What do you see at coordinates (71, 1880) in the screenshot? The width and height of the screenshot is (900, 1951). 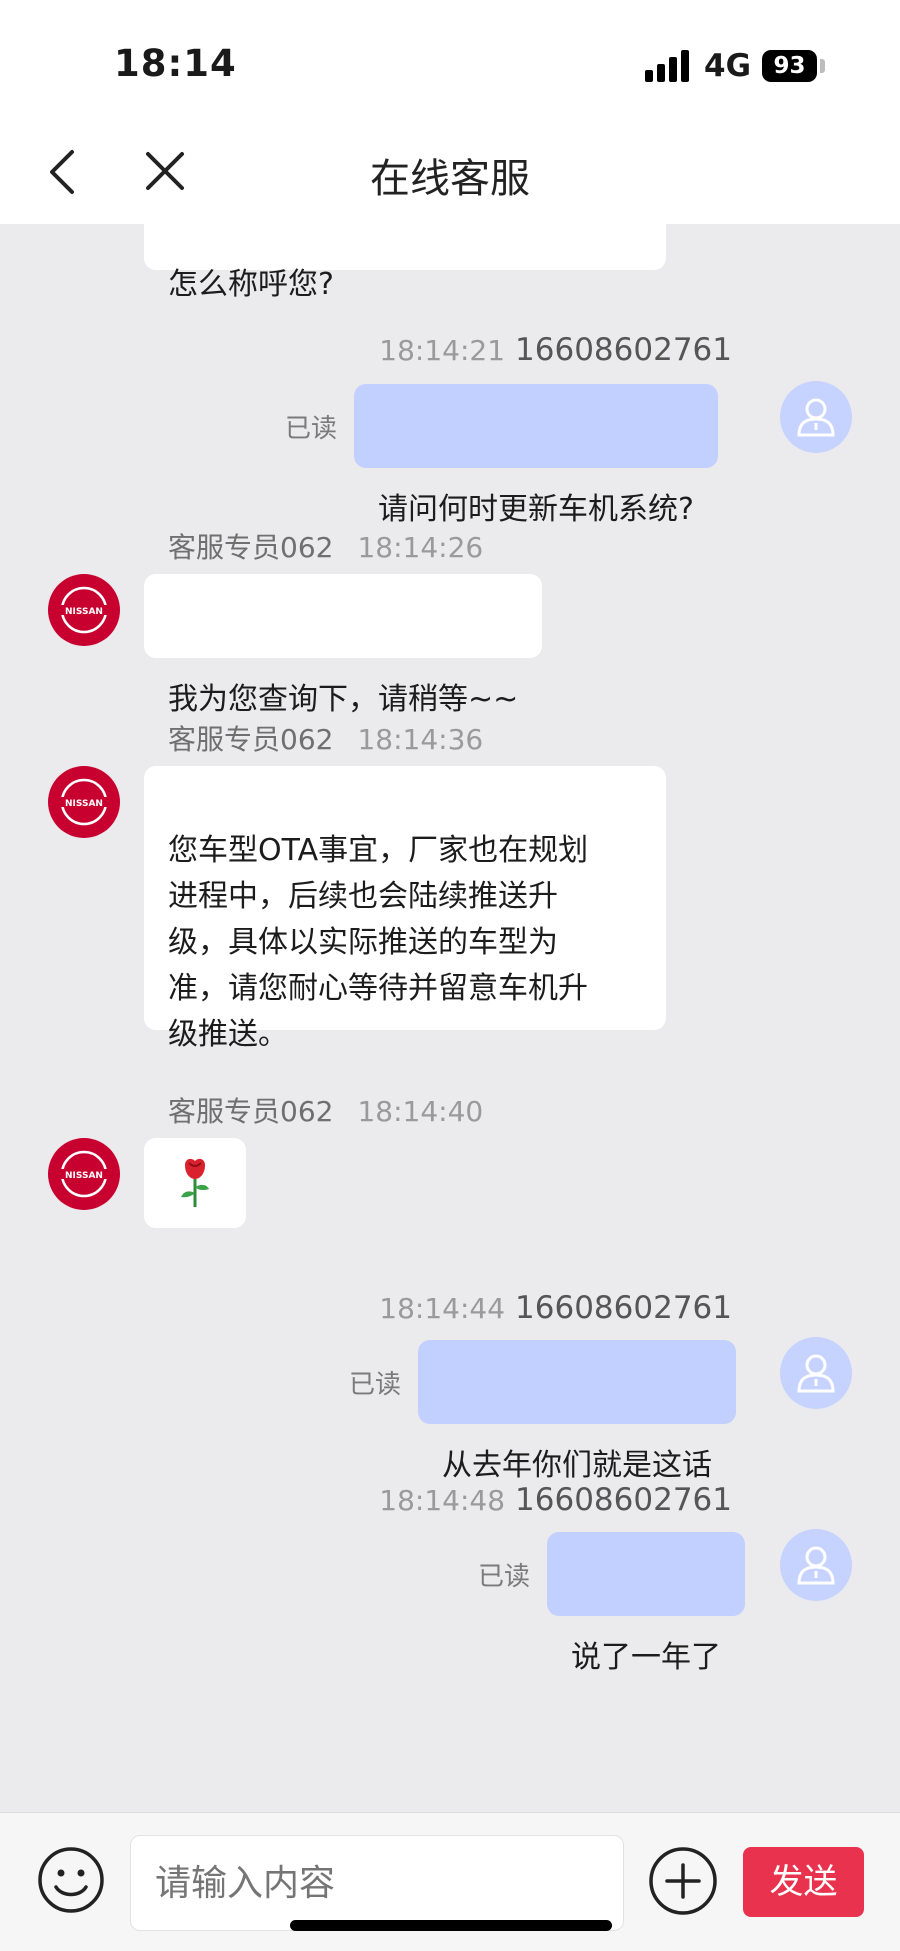 I see `emoji-icon` at bounding box center [71, 1880].